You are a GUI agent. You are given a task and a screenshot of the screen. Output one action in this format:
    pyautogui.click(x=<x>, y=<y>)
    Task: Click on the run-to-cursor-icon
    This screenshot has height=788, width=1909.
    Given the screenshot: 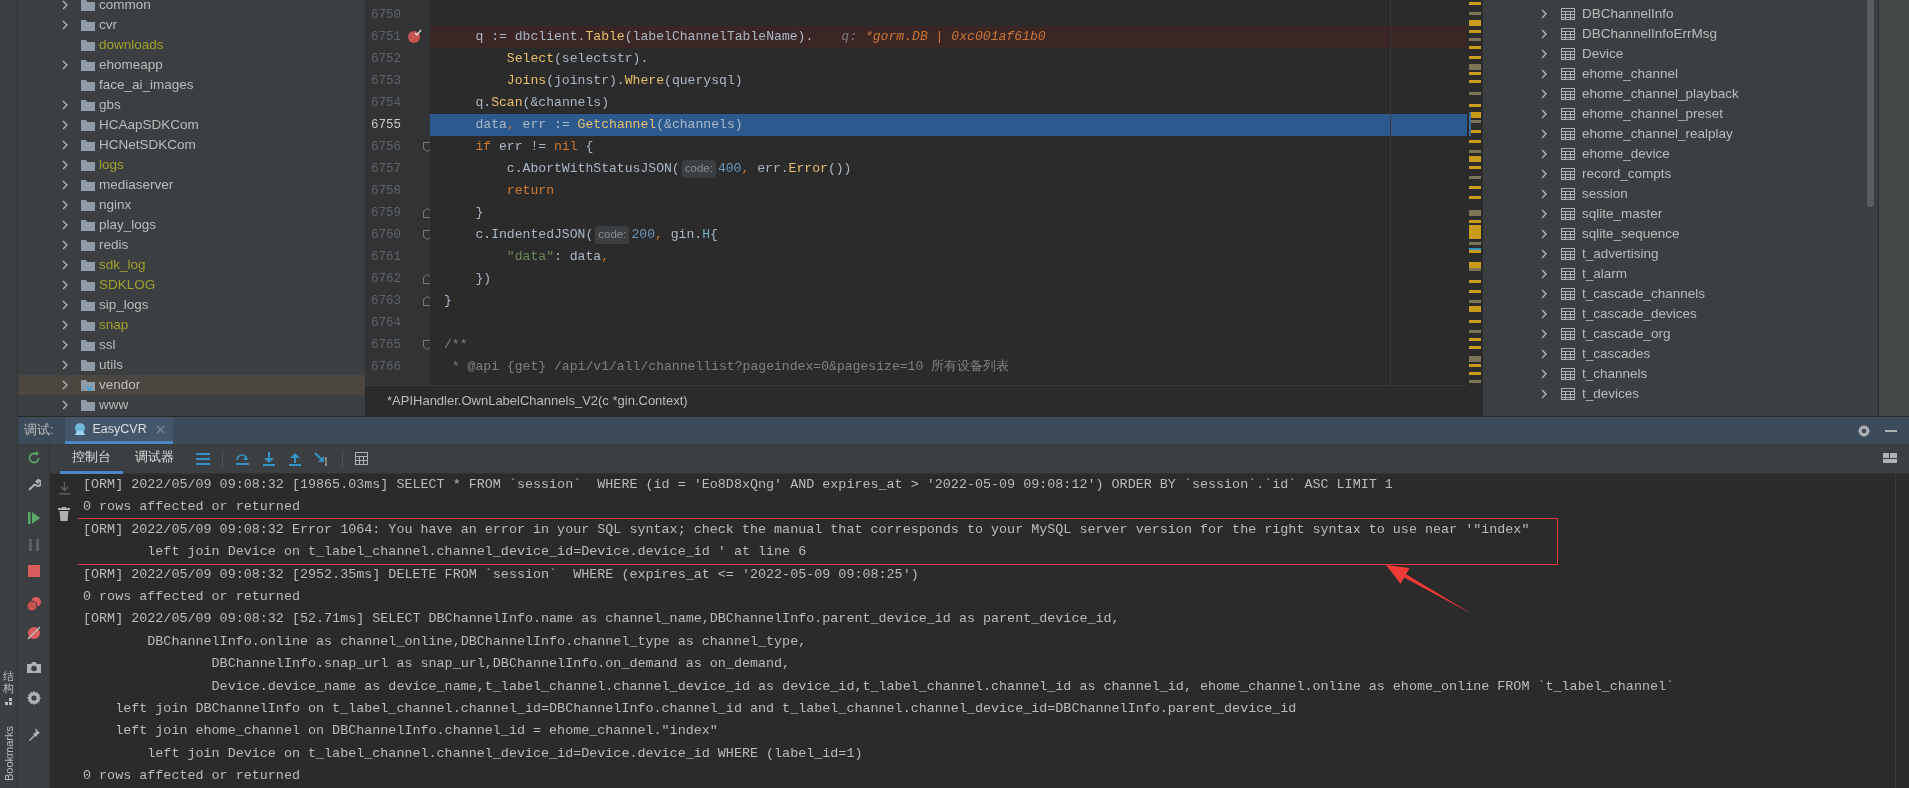 What is the action you would take?
    pyautogui.click(x=322, y=458)
    